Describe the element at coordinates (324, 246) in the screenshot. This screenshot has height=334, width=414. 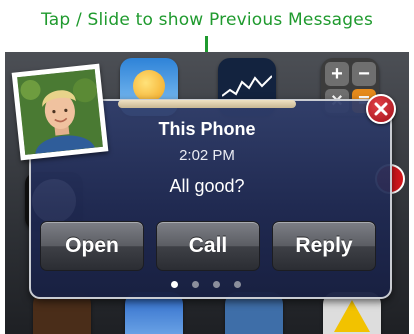
I see `reply-button: Reply` at that location.